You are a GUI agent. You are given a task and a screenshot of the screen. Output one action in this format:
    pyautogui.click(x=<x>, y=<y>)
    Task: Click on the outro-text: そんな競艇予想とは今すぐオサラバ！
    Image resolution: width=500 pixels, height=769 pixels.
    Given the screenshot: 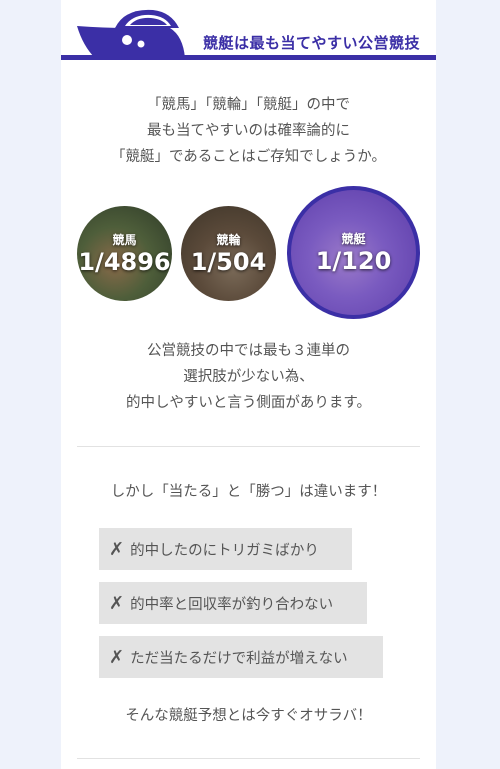 What is the action you would take?
    pyautogui.click(x=248, y=716)
    